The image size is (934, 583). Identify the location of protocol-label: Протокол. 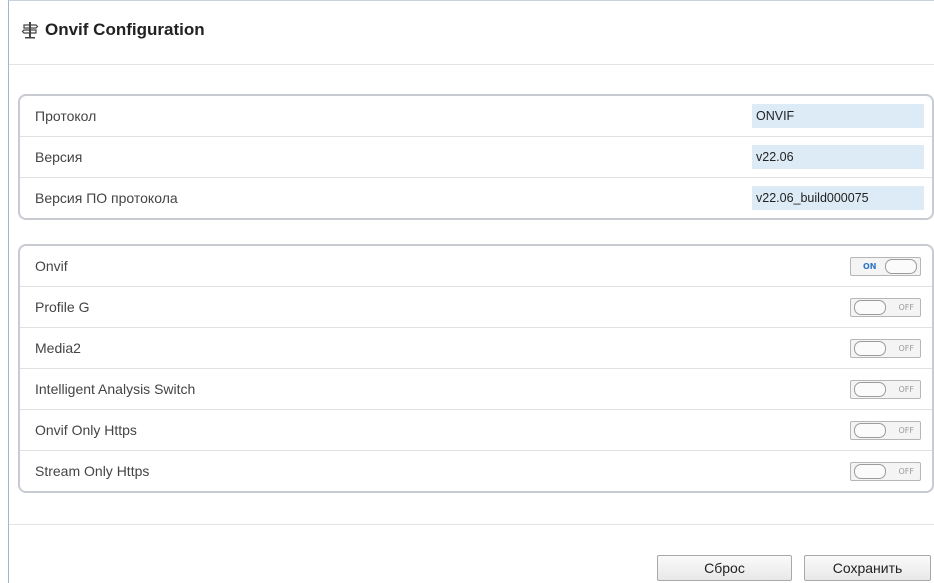
(66, 116).